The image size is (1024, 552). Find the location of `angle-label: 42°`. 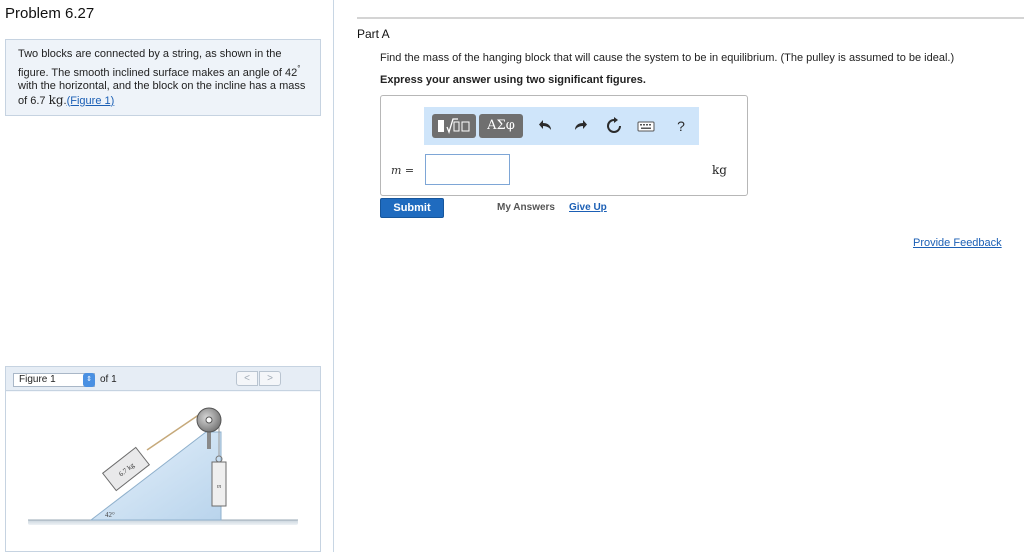

angle-label: 42° is located at coordinates (110, 515).